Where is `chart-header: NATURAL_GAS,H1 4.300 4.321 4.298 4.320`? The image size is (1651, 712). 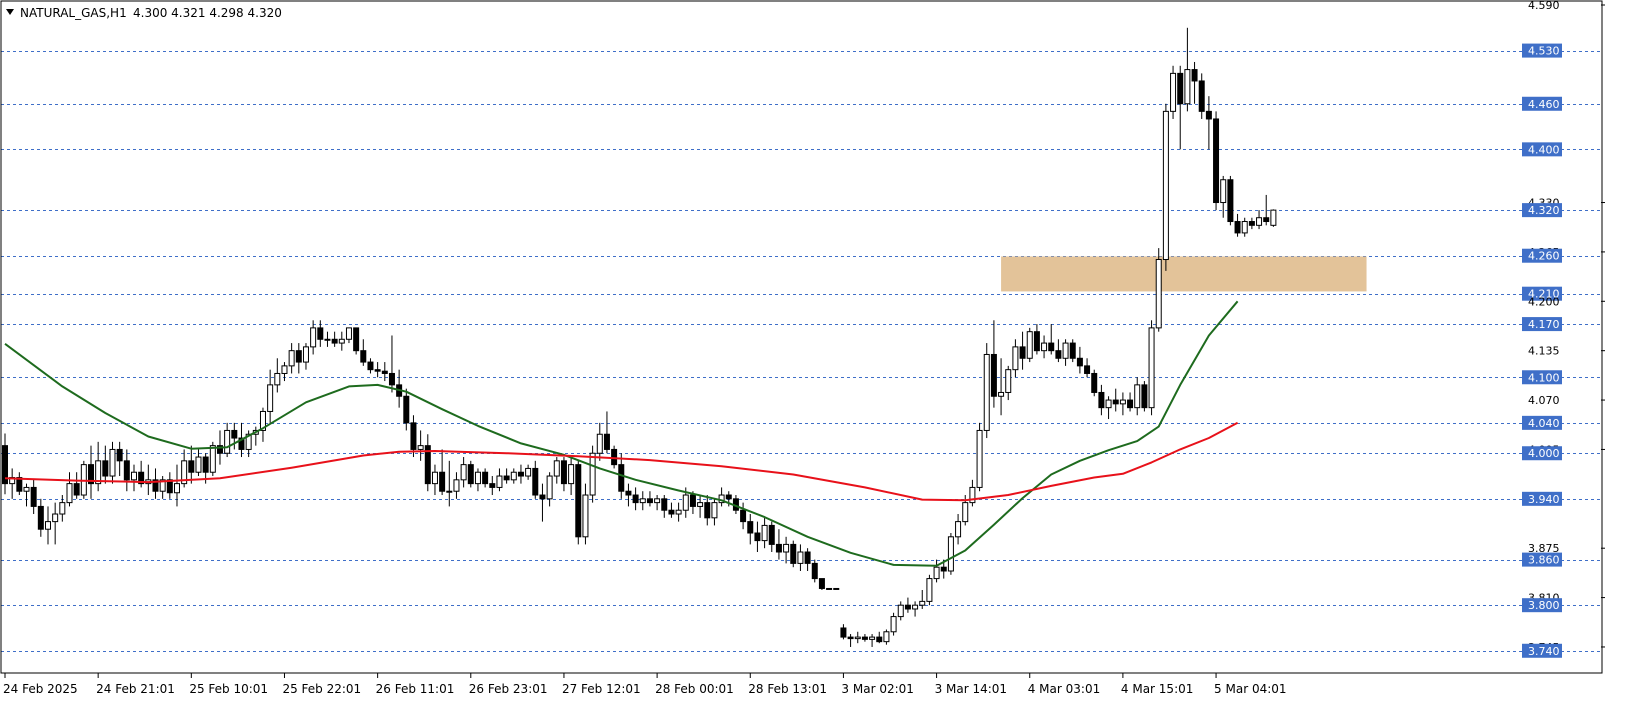
chart-header: NATURAL_GAS,H1 4.300 4.321 4.298 4.320 is located at coordinates (144, 13).